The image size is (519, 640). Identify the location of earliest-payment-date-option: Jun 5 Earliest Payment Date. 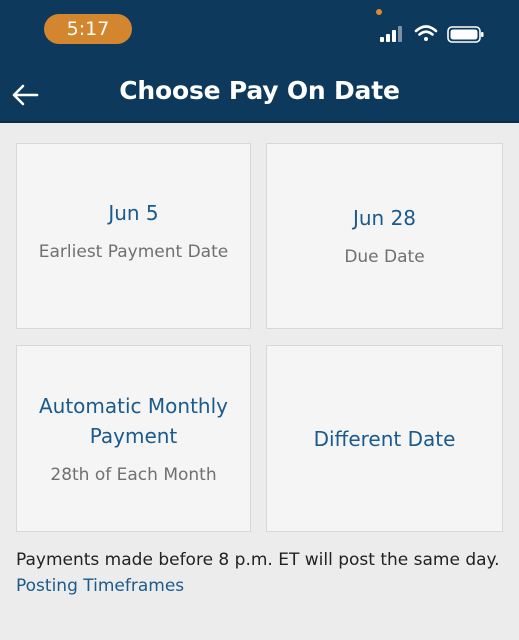
(133, 236).